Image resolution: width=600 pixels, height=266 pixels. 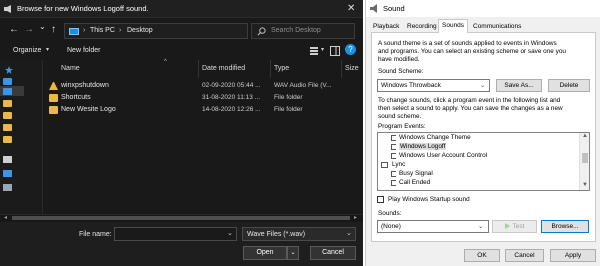 What do you see at coordinates (569, 85) in the screenshot?
I see `delete-button: Delete` at bounding box center [569, 85].